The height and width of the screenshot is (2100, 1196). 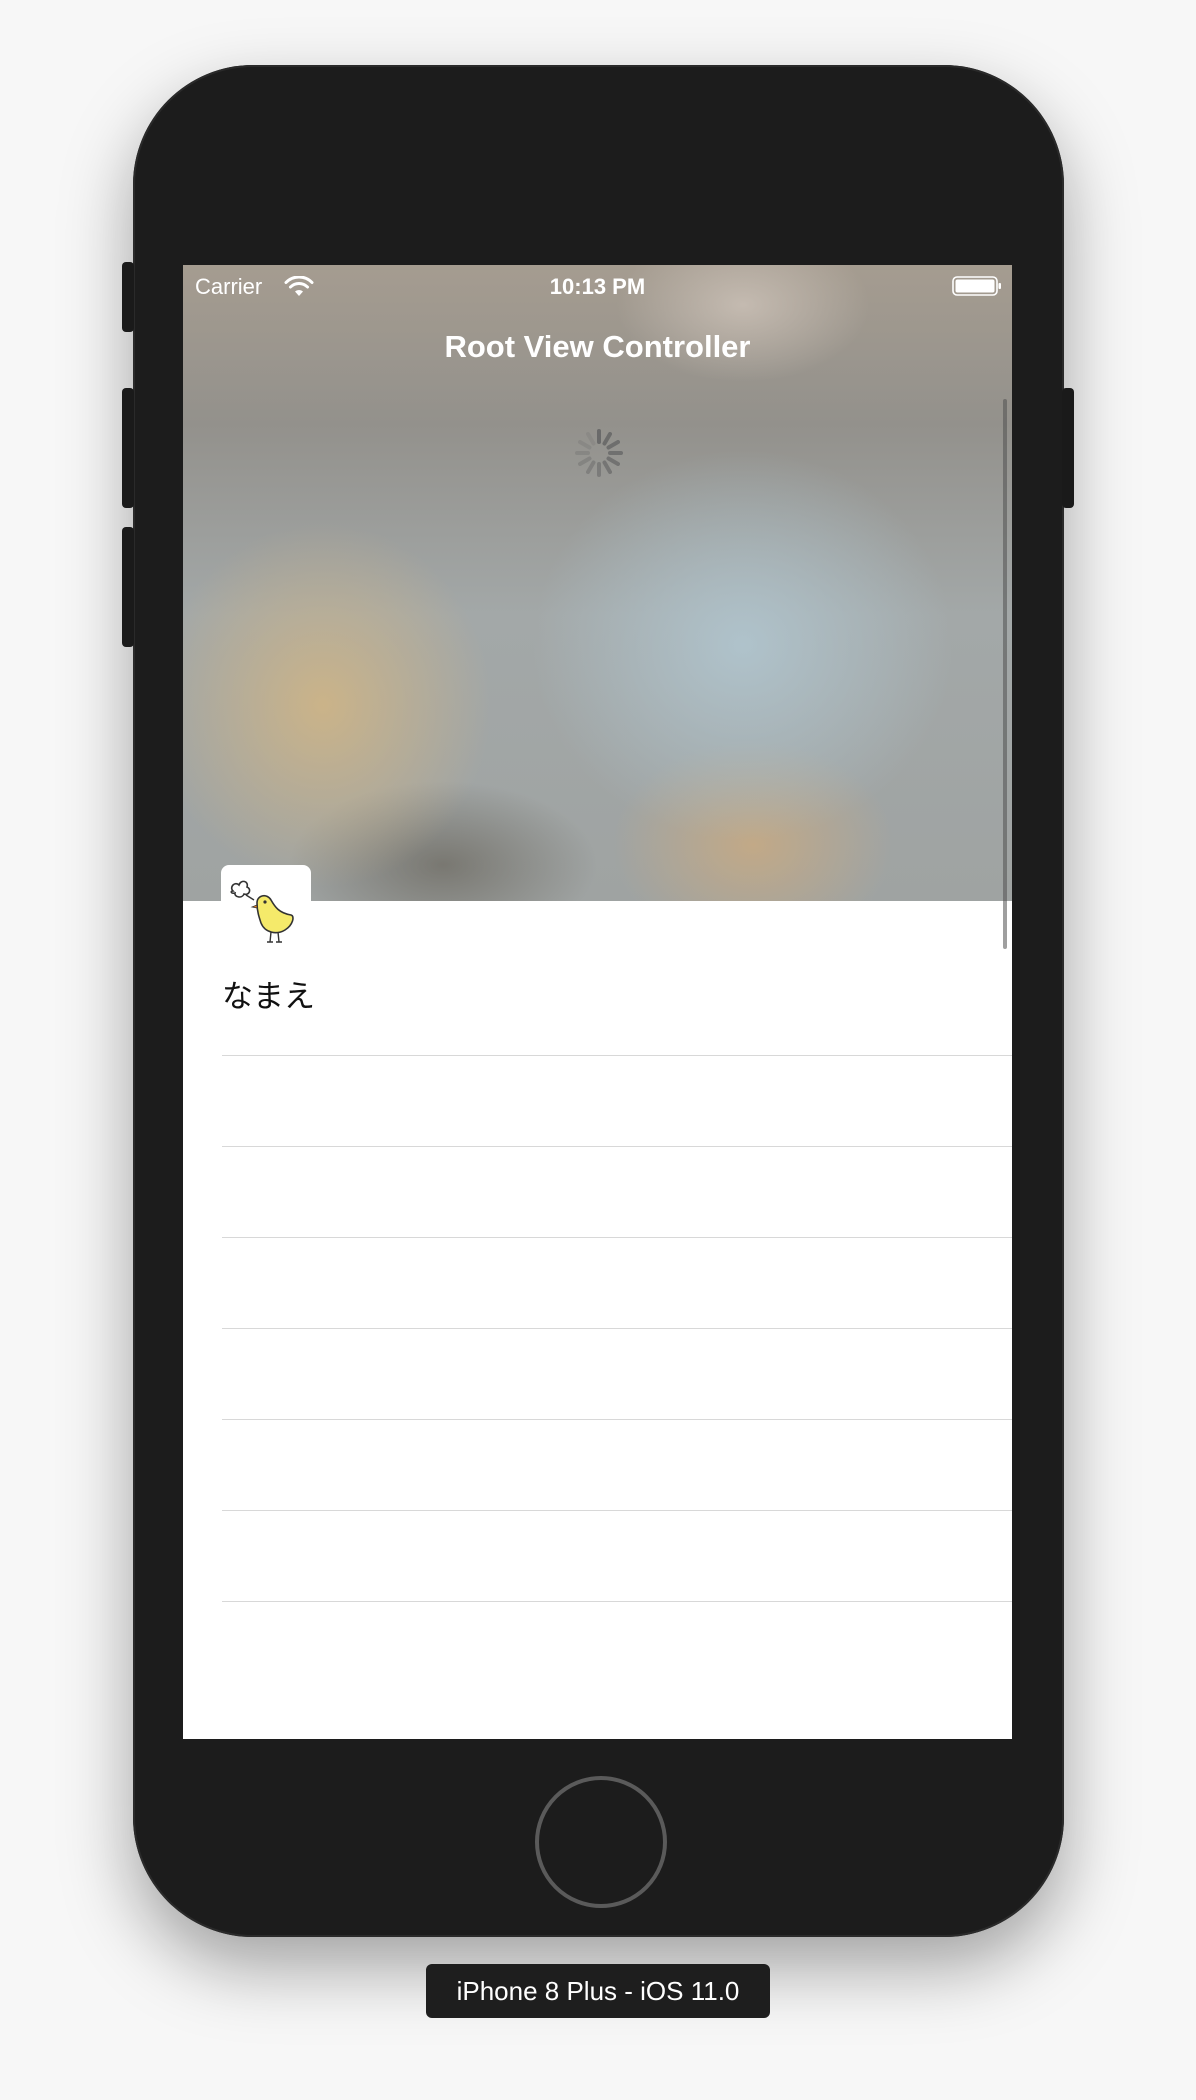 I want to click on status-time: 10:13 PM, so click(x=597, y=286).